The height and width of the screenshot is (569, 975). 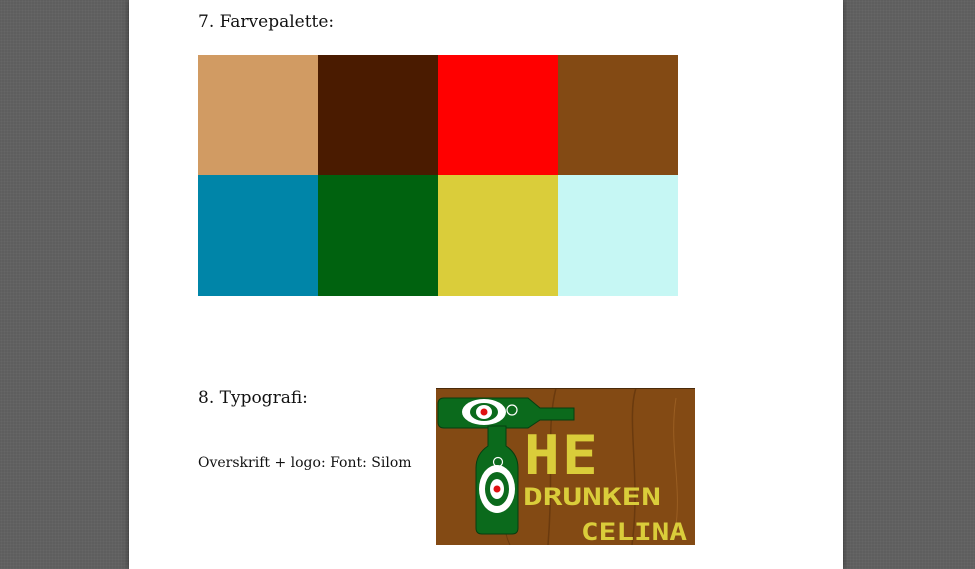 I want to click on section-heading-typografi: 8. Typografi:, so click(x=253, y=398).